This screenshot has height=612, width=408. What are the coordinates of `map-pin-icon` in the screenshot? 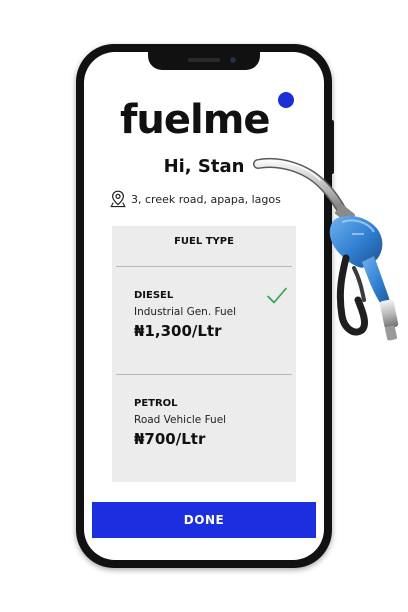 It's located at (118, 199).